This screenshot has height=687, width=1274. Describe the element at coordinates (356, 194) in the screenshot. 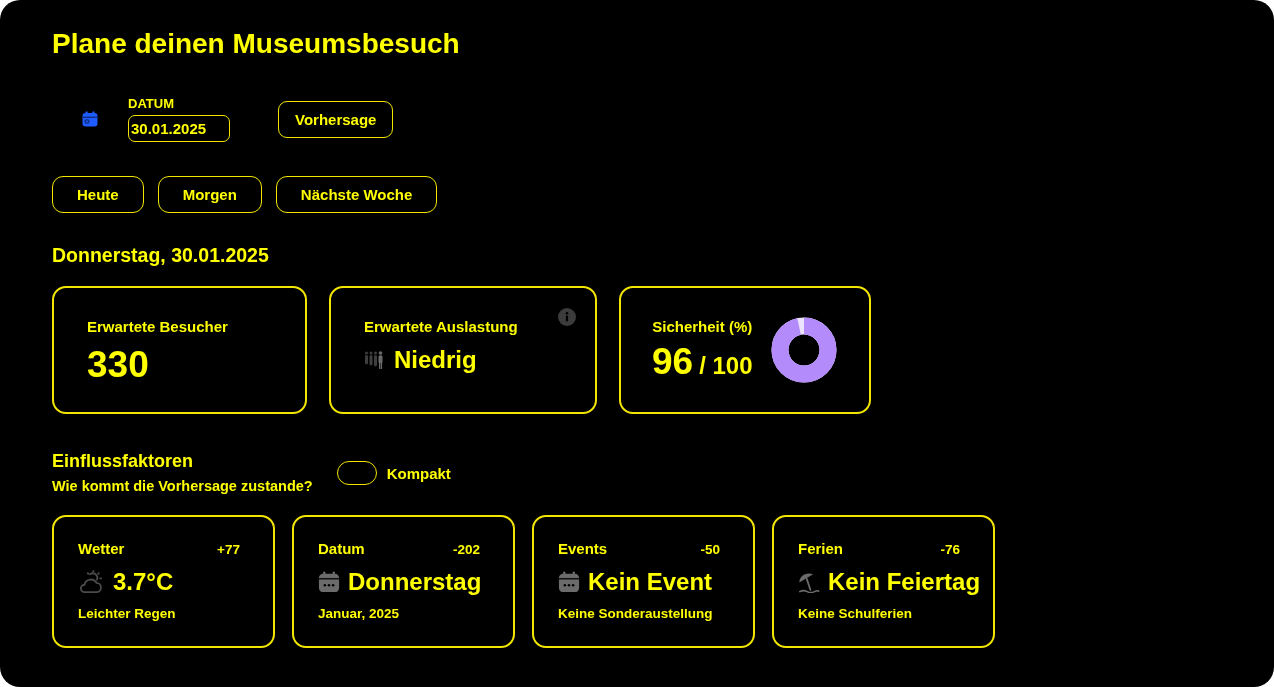

I see `date-shortcut-button: Nächste Woche` at that location.